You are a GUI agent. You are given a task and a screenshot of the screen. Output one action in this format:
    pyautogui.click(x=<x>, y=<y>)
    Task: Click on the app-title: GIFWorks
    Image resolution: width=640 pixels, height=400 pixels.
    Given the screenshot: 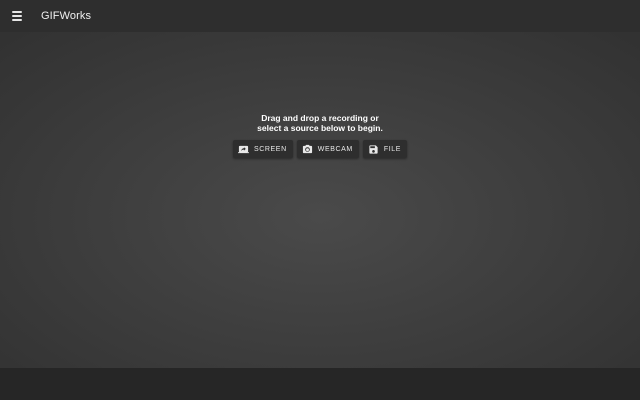 What is the action you would take?
    pyautogui.click(x=66, y=16)
    